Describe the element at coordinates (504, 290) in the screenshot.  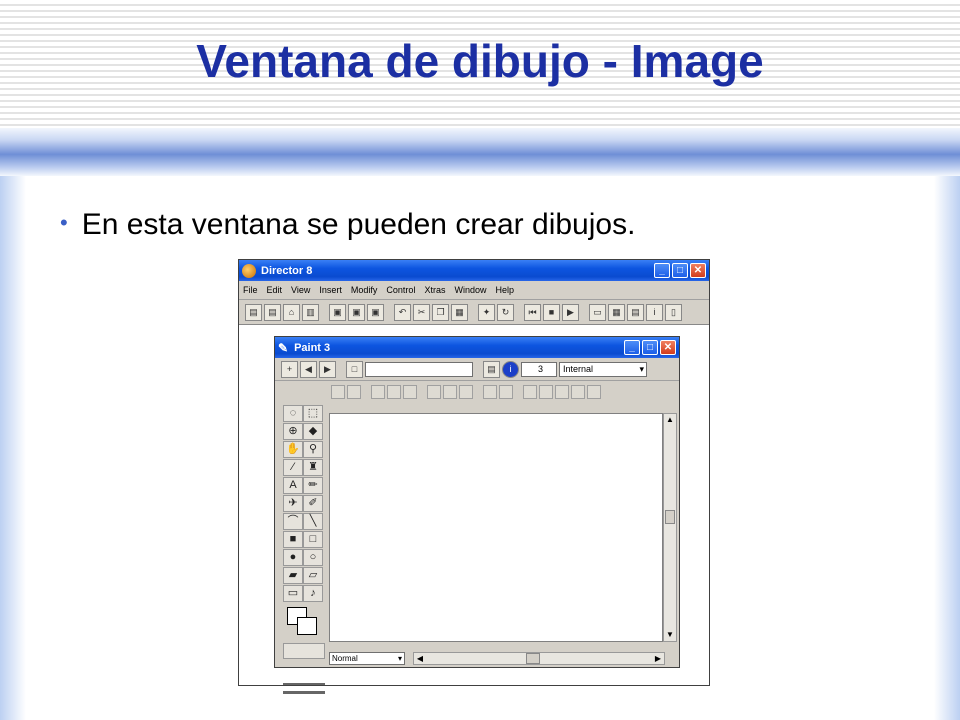
I see `menu-help: Help` at that location.